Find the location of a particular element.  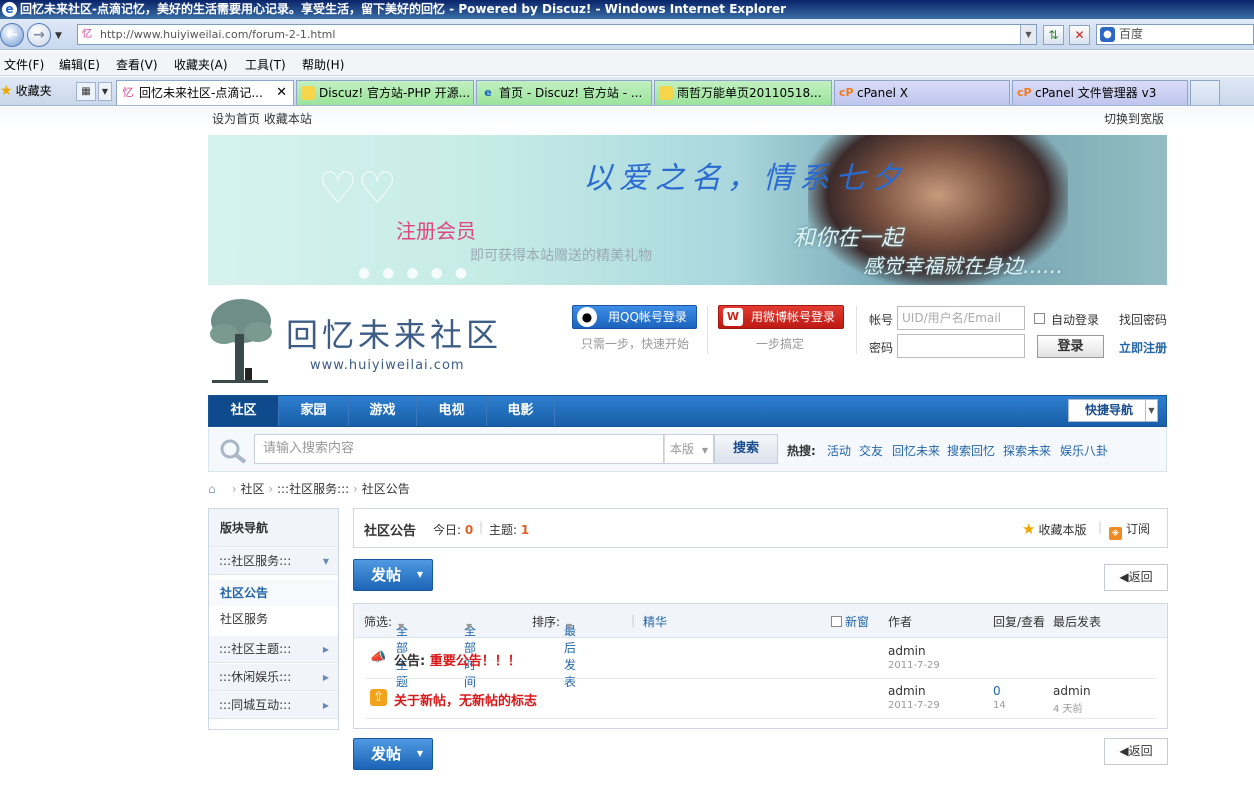

rss-icon: ◈ is located at coordinates (1115, 533).